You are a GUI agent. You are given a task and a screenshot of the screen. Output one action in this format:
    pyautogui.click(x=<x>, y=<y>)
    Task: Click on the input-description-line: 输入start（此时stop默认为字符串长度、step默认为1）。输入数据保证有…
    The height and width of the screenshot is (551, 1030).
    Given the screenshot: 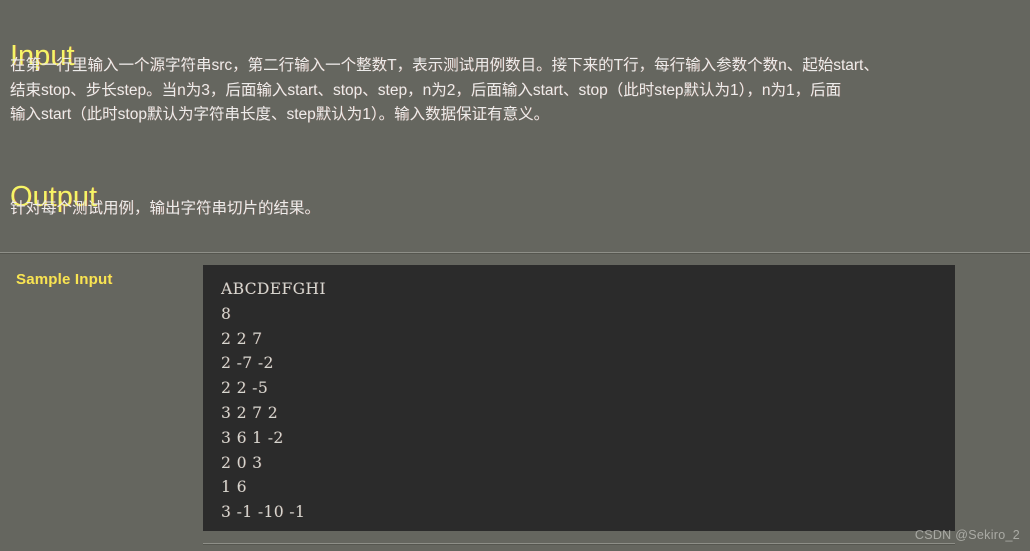 What is the action you would take?
    pyautogui.click(x=280, y=114)
    